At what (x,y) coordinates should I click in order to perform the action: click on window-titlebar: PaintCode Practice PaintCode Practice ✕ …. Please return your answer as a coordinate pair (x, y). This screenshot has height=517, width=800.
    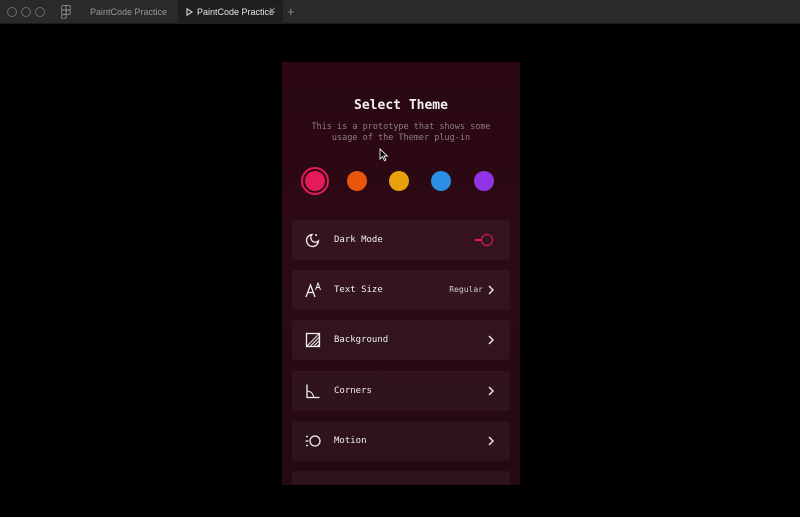
    Looking at the image, I should click on (400, 12).